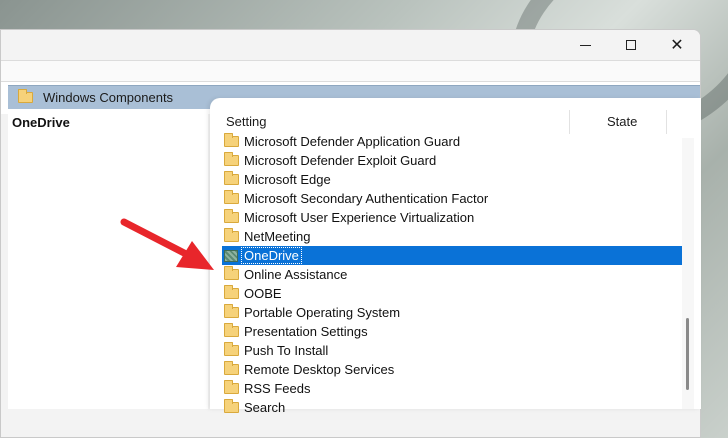 Image resolution: width=728 pixels, height=438 pixels. What do you see at coordinates (359, 217) in the screenshot?
I see `list-item-label: Microsoft User Experience Virtualization` at bounding box center [359, 217].